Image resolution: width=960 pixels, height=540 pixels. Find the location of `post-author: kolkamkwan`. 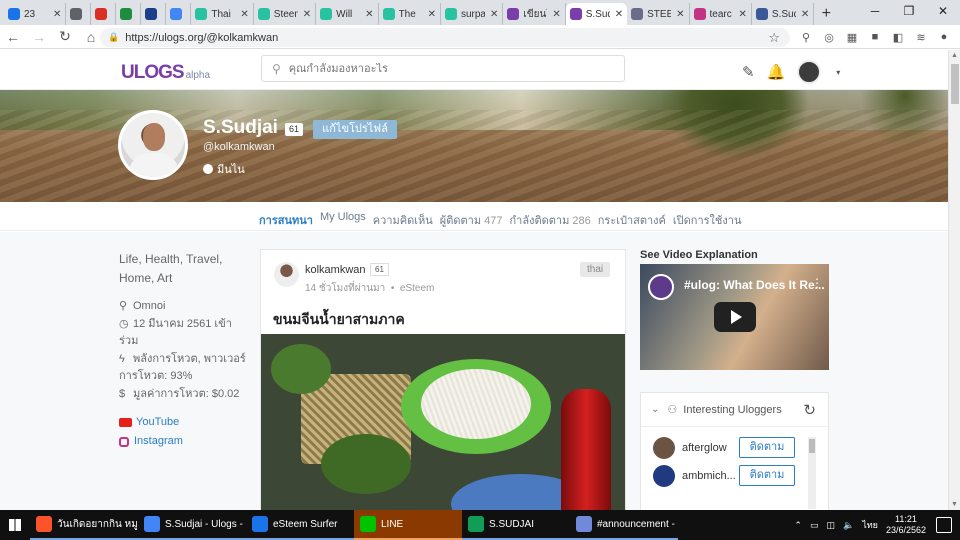

post-author: kolkamkwan is located at coordinates (335, 270).